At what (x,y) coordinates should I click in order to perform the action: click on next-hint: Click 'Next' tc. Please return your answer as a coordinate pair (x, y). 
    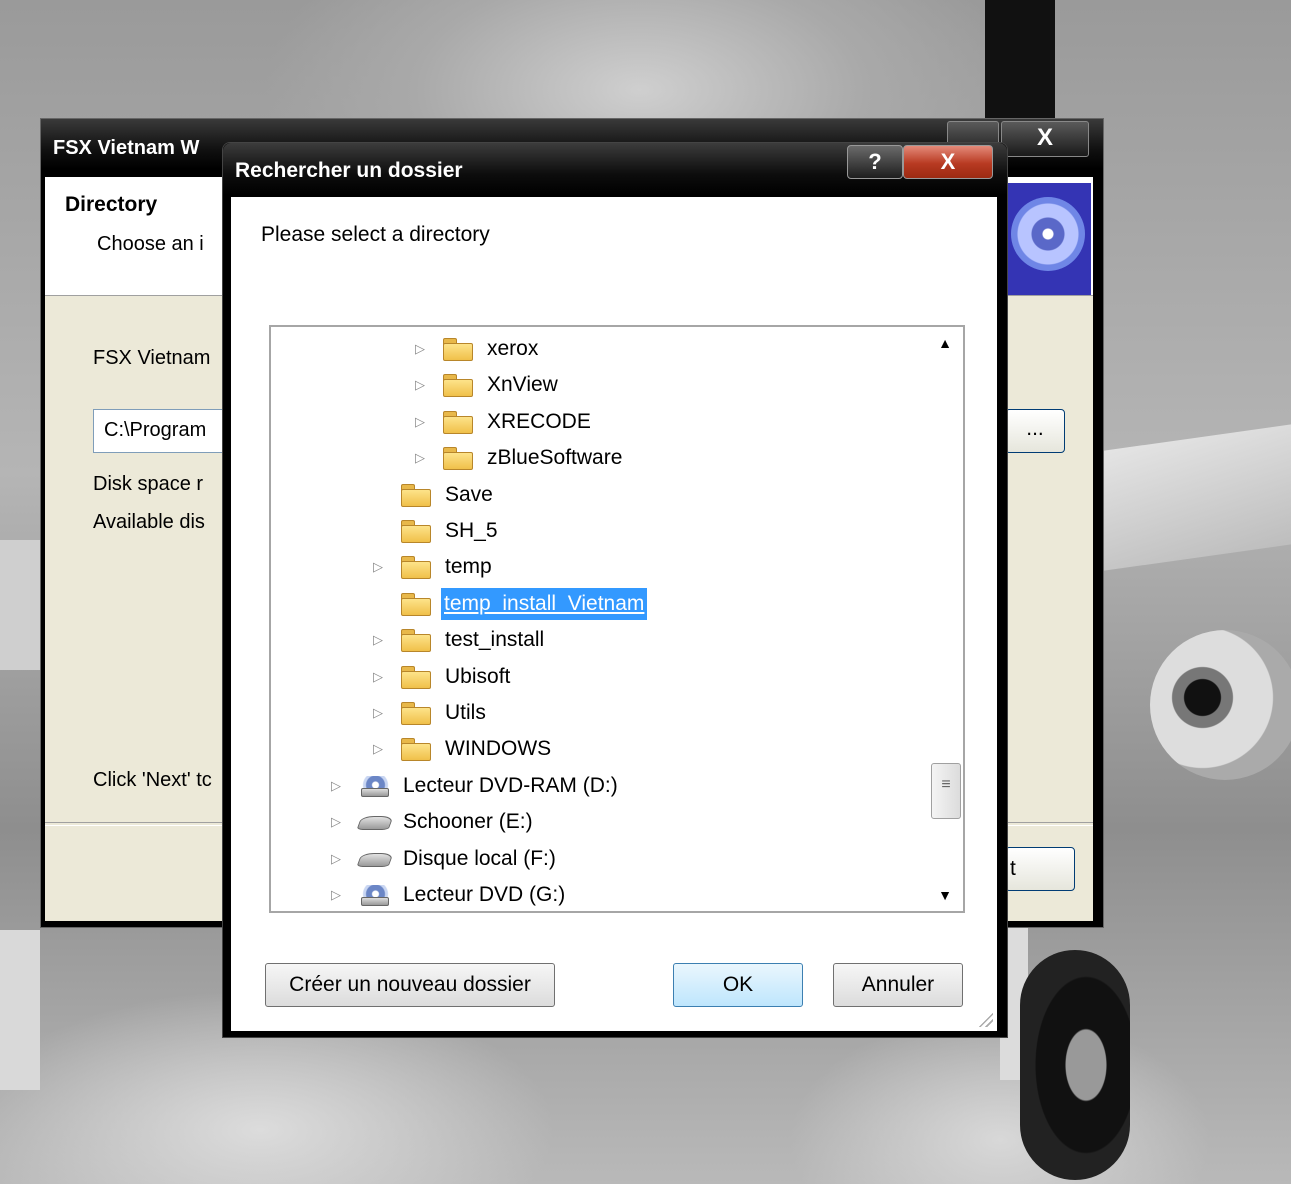
    Looking at the image, I should click on (152, 780).